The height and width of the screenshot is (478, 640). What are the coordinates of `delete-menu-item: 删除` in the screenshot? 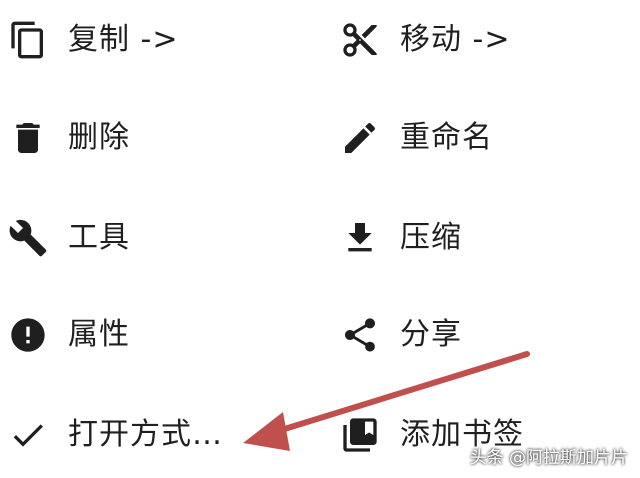 It's located at (68, 138).